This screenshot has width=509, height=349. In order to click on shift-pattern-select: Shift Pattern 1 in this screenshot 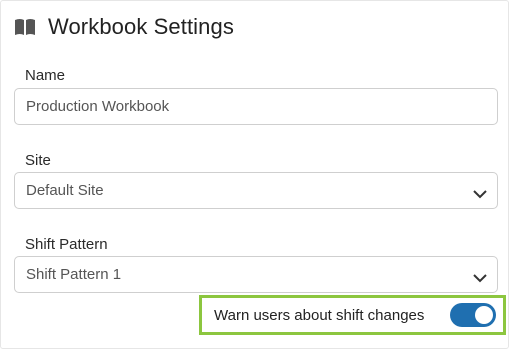, I will do `click(256, 274)`.